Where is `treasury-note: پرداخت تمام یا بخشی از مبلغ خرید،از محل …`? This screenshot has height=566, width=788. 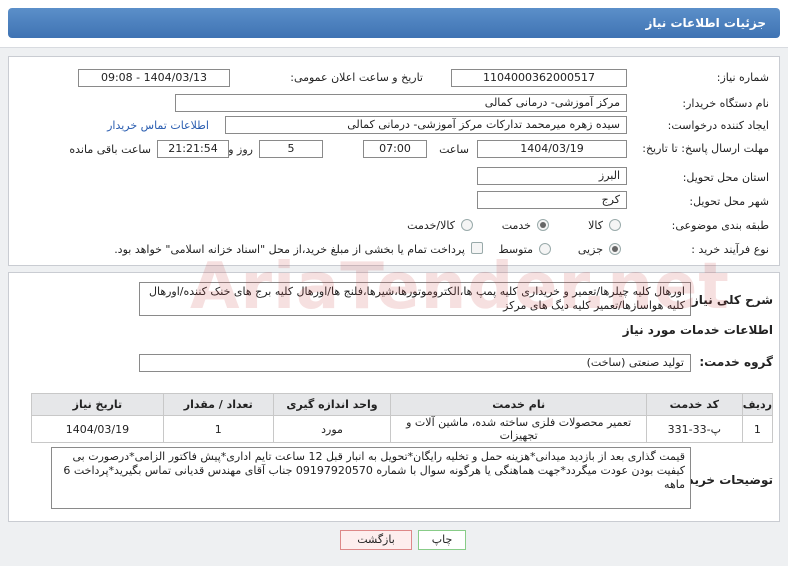
treasury-note: پرداخت تمام یا بخشی از مبلغ خرید،از محل … is located at coordinates (289, 249).